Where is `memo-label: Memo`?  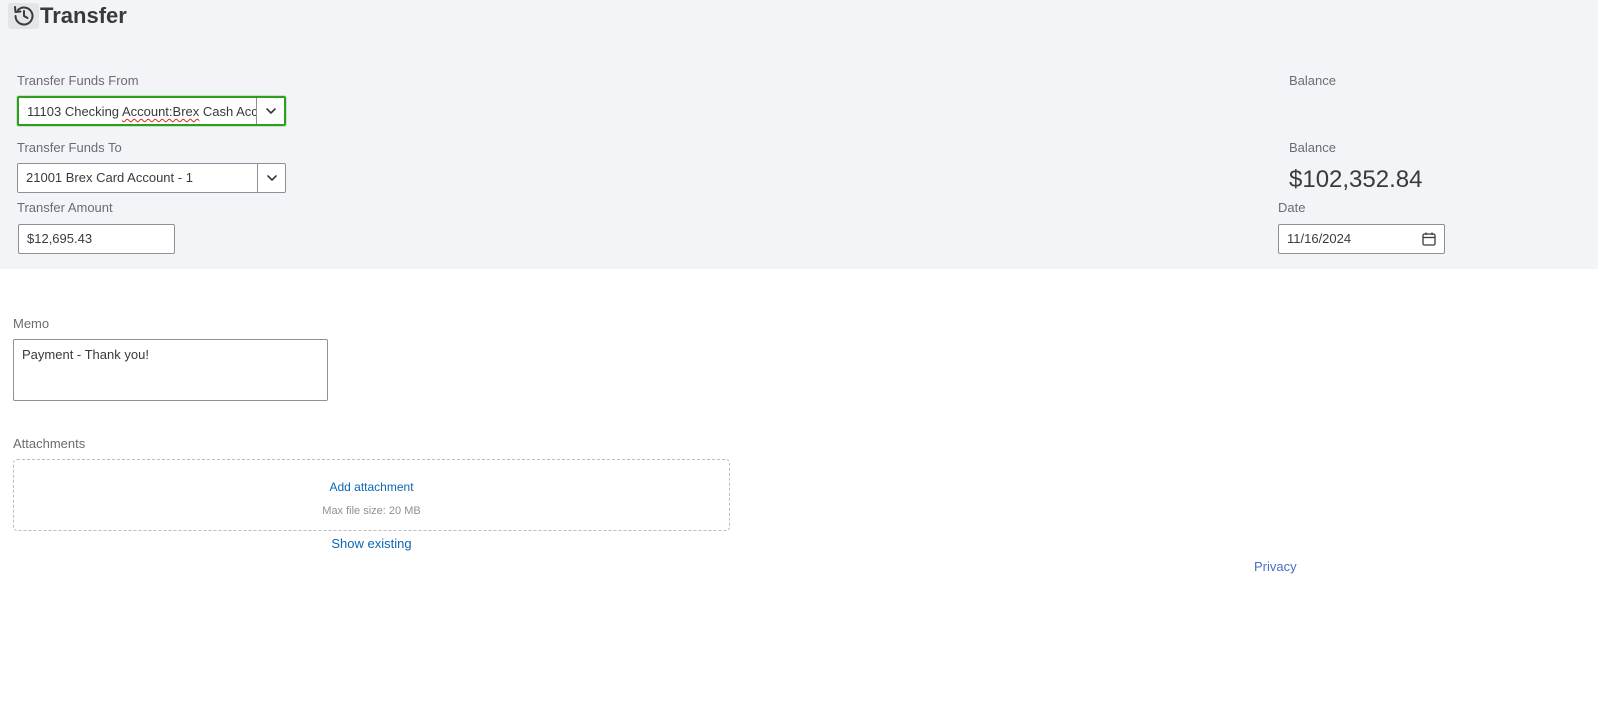
memo-label: Memo is located at coordinates (31, 323).